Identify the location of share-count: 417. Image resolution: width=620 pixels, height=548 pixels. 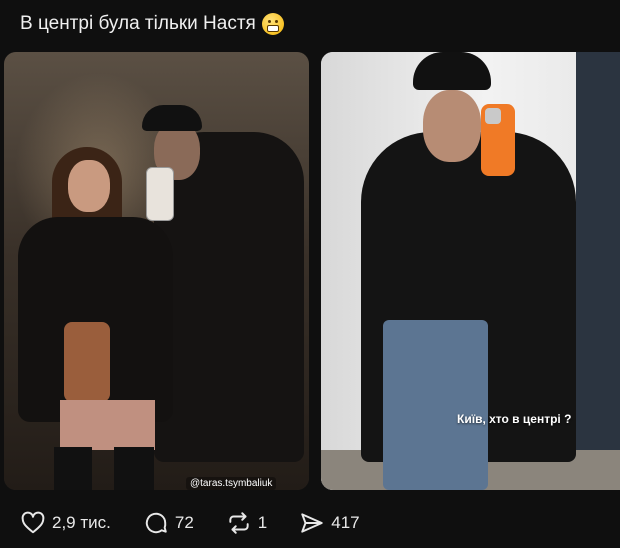
(345, 522).